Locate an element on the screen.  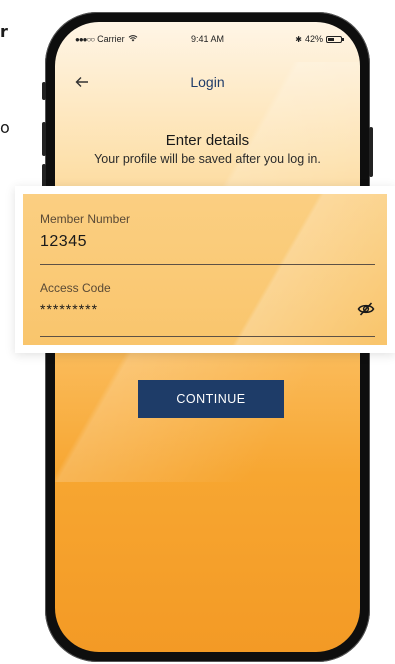
volume-up-button is located at coordinates (44, 139).